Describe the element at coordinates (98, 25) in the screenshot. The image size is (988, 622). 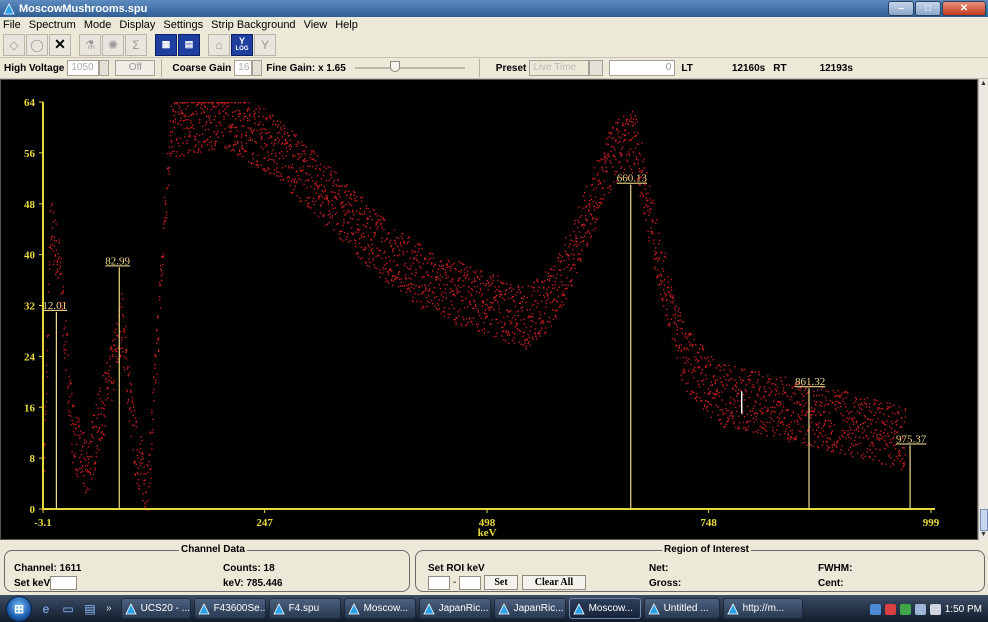
I see `menu-mode: Mode` at that location.